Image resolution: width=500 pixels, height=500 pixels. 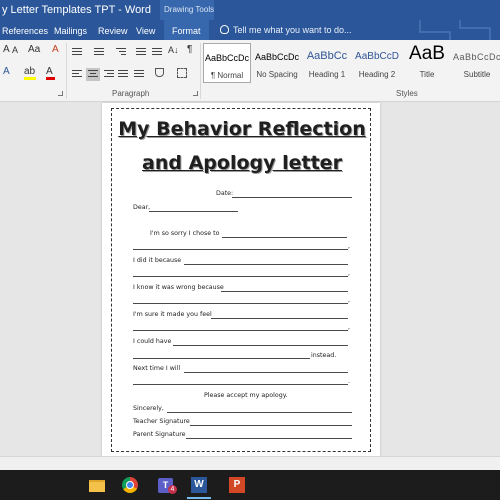 I want to click on sincerely-blank, so click(x=259, y=412).